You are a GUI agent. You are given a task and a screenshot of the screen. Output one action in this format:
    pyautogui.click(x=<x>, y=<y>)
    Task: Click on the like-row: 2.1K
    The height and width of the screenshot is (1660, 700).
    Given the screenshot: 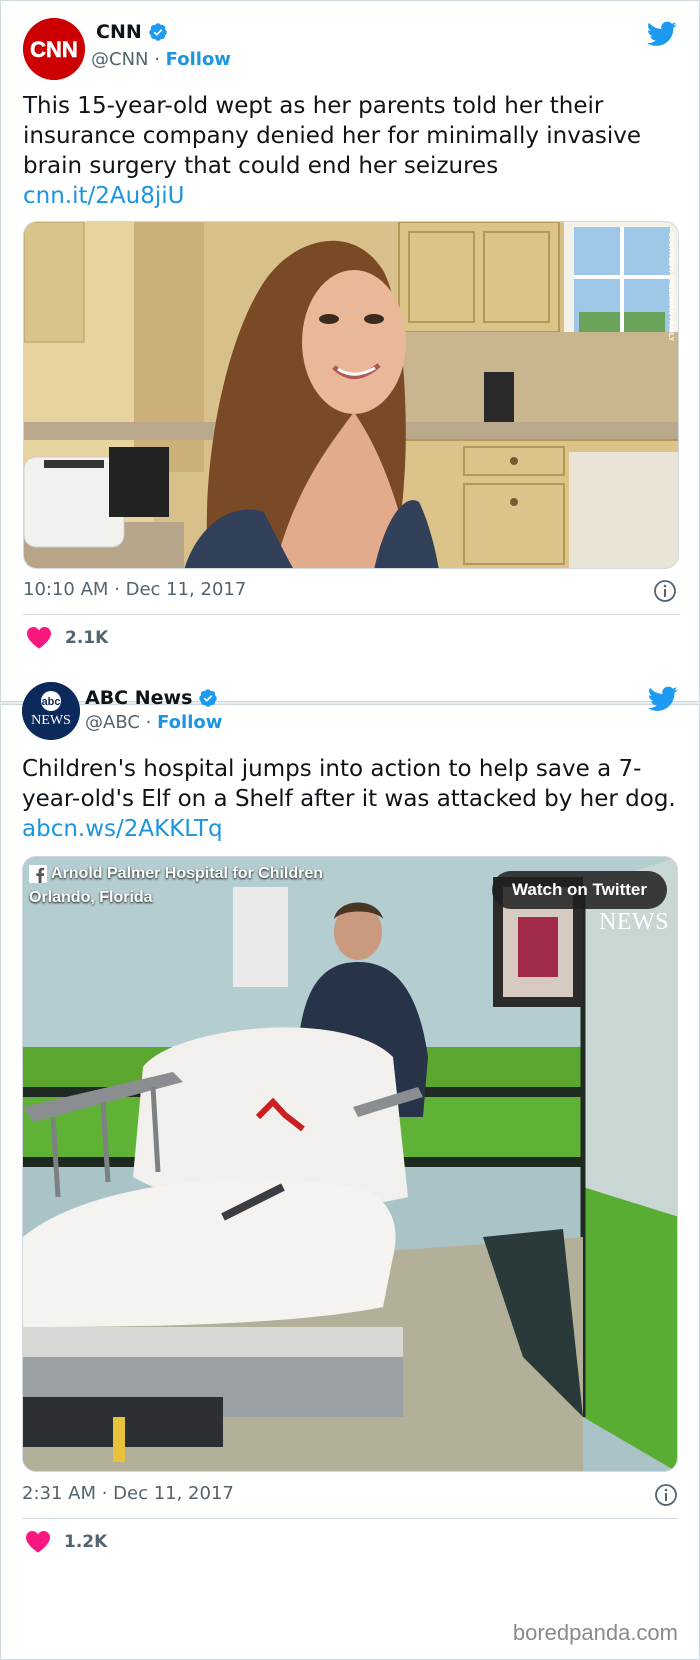 What is the action you would take?
    pyautogui.click(x=67, y=638)
    